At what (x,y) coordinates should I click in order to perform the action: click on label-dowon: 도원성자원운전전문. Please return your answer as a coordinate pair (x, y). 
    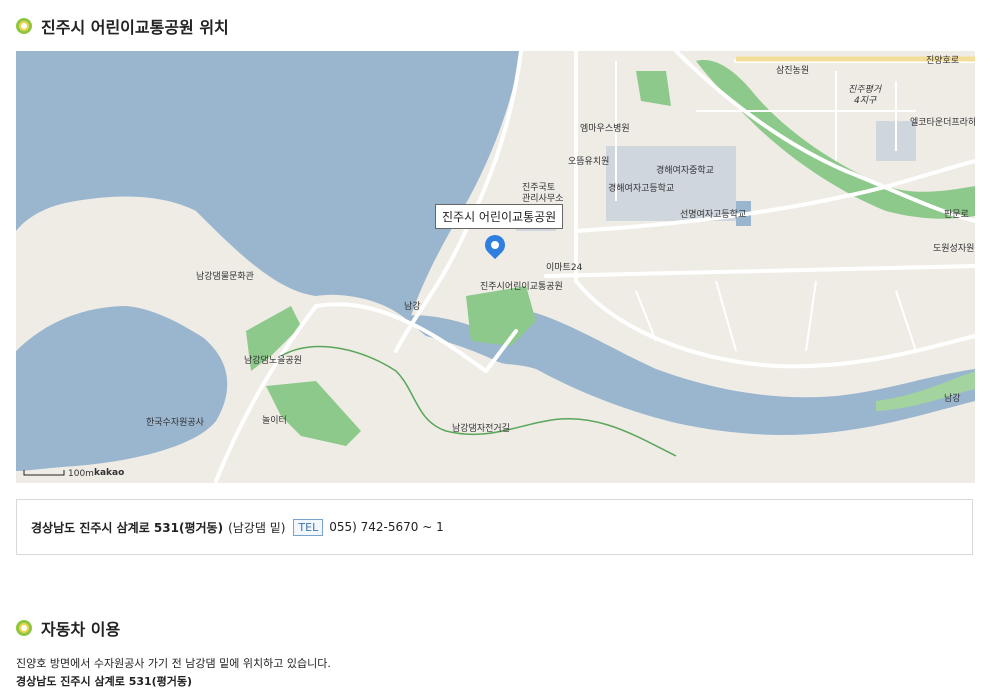
    Looking at the image, I should click on (954, 248).